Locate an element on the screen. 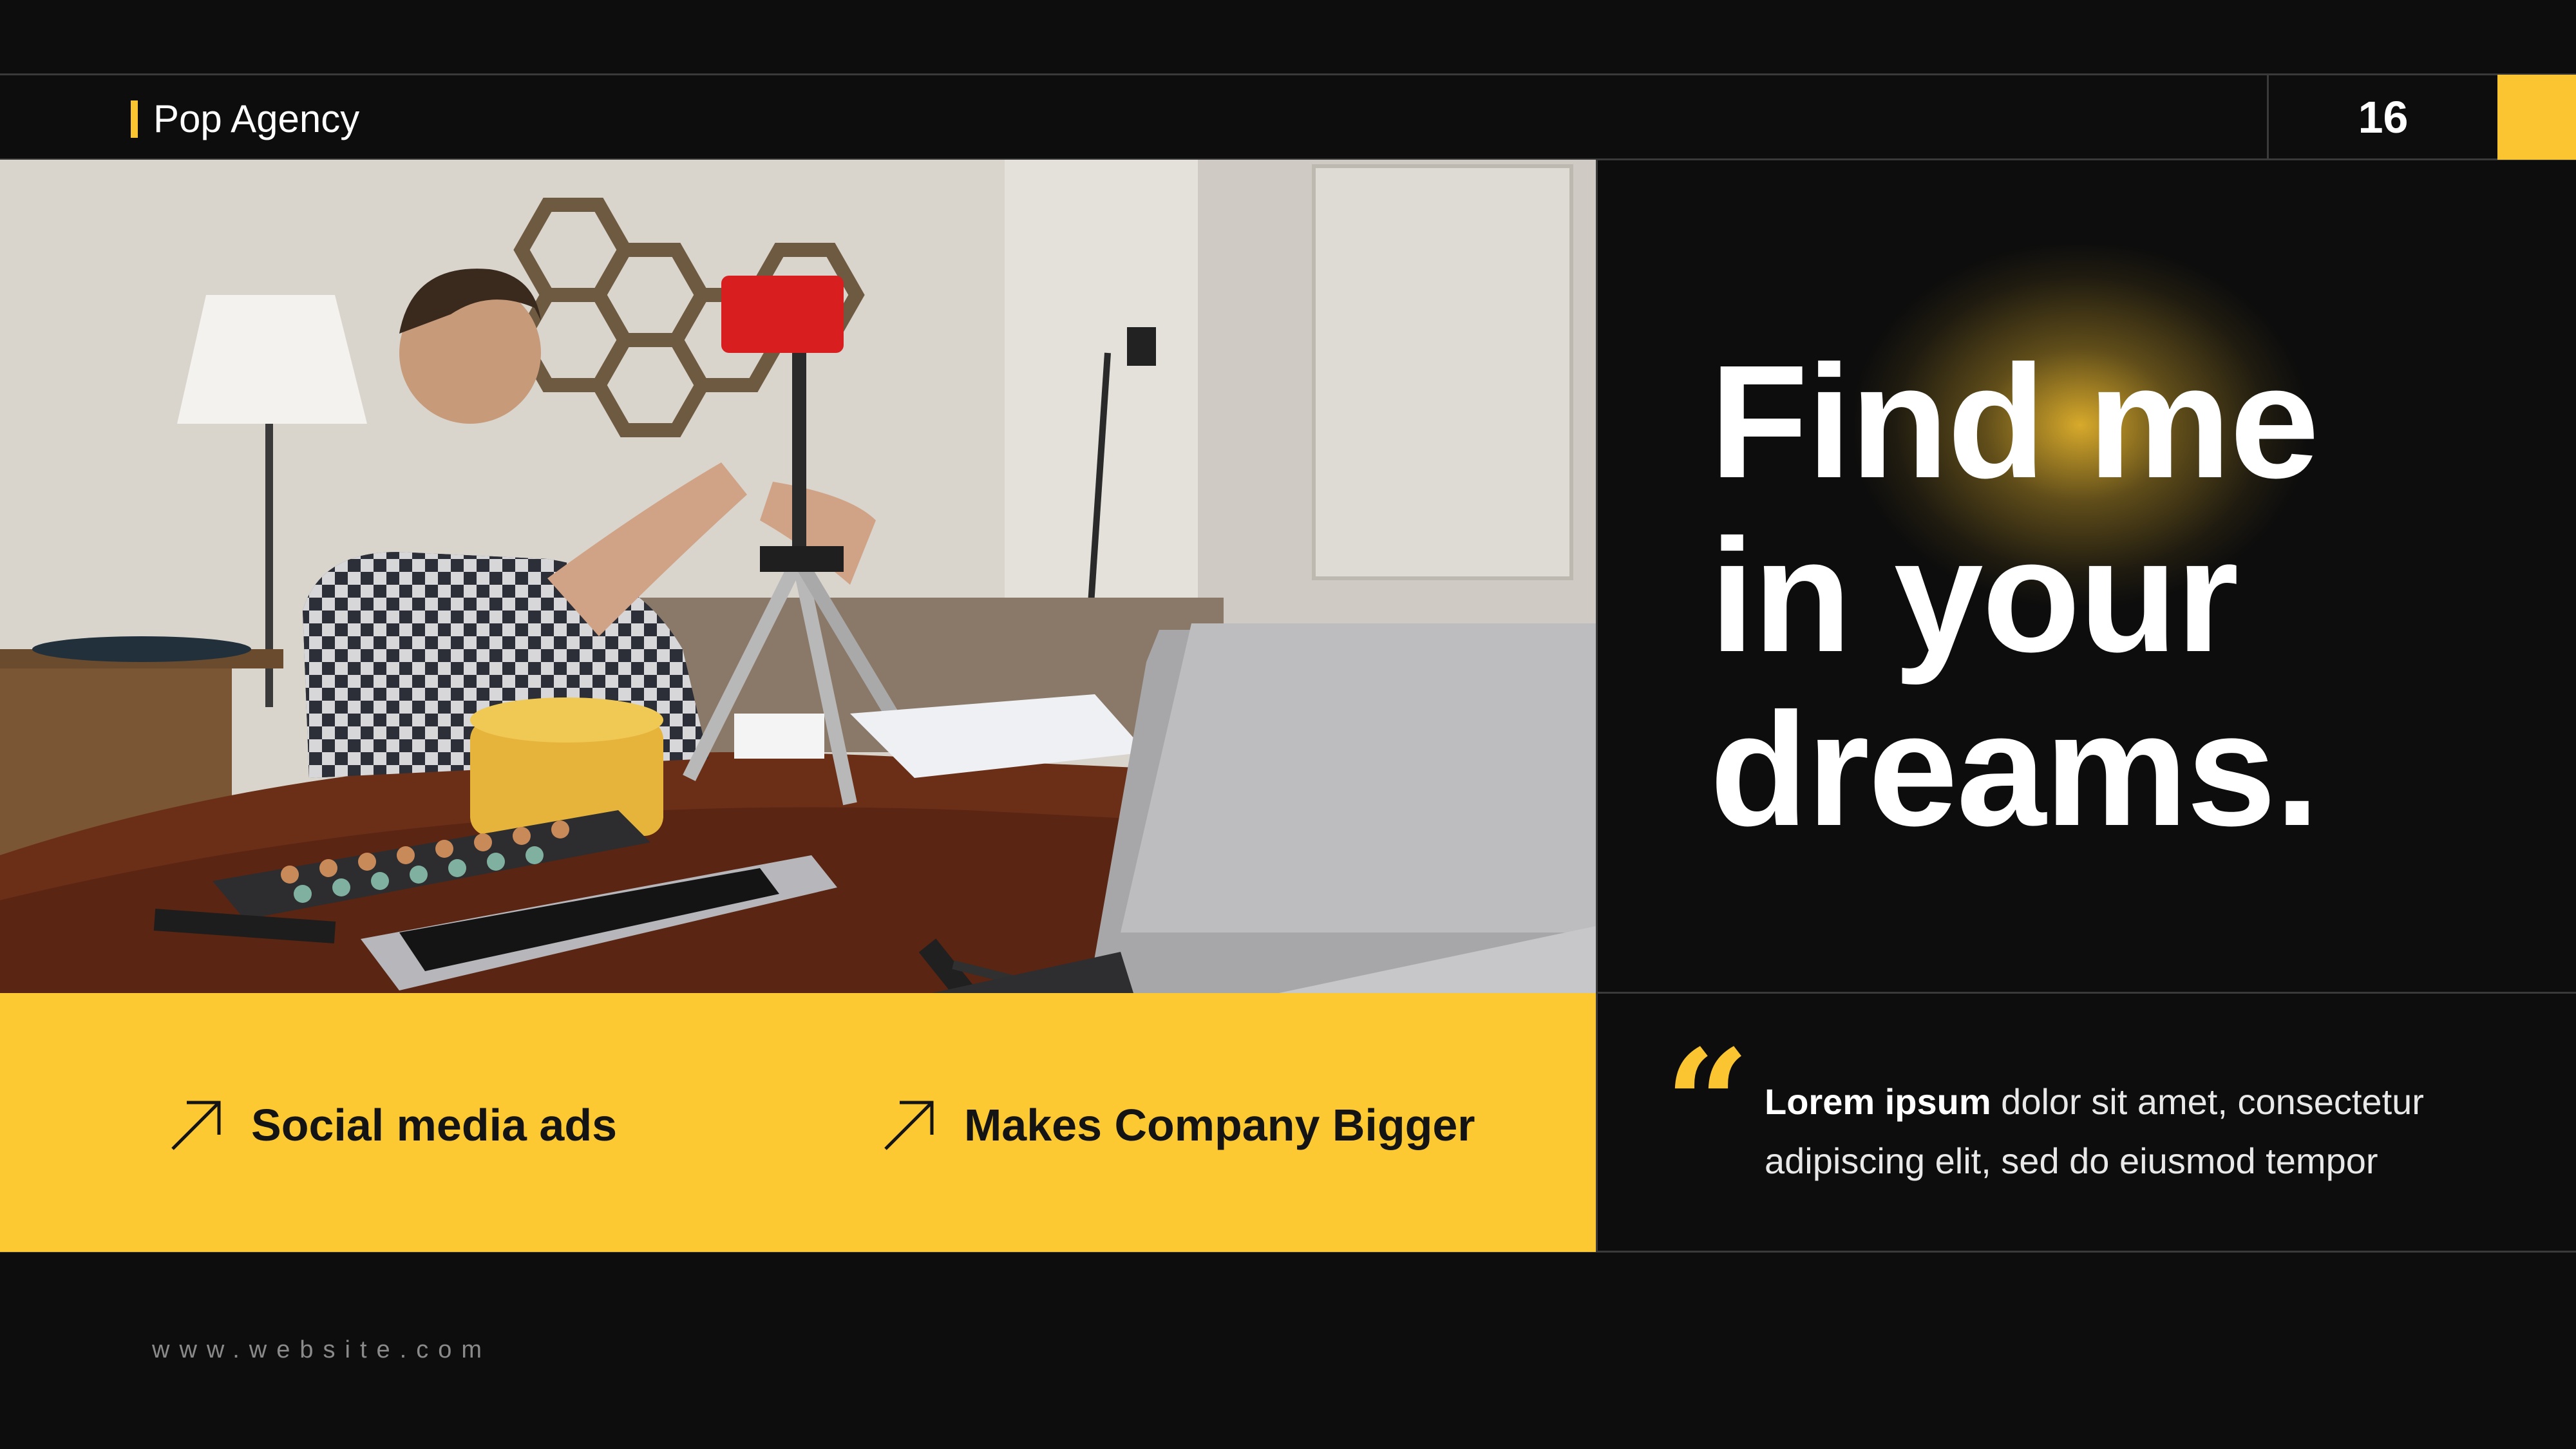  quote-icon: “ is located at coordinates (1708, 1104).